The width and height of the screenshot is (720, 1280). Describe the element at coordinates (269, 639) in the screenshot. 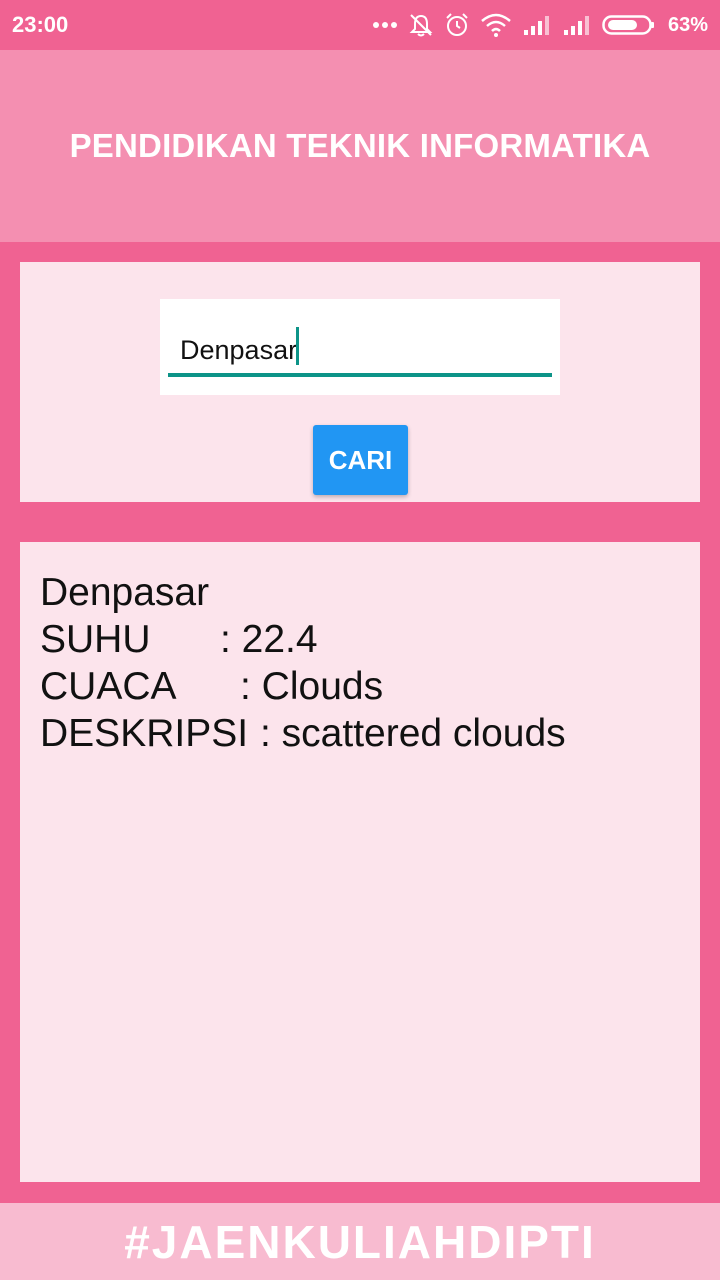

I see `result-value: : 22.4` at that location.